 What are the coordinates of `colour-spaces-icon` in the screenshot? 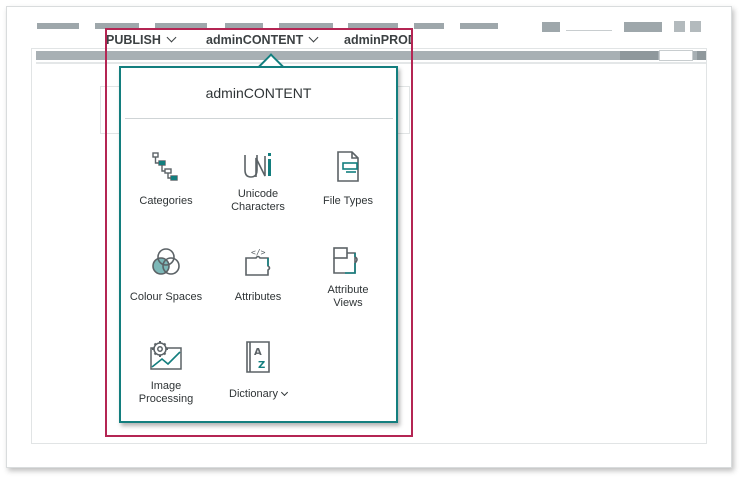 It's located at (166, 261).